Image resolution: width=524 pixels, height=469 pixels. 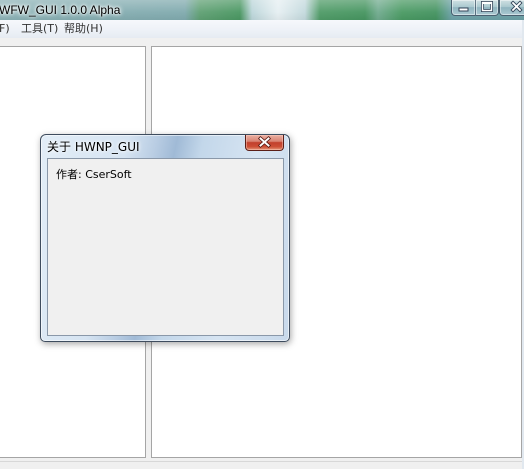 What do you see at coordinates (261, 461) in the screenshot?
I see `window-bottom-edge` at bounding box center [261, 461].